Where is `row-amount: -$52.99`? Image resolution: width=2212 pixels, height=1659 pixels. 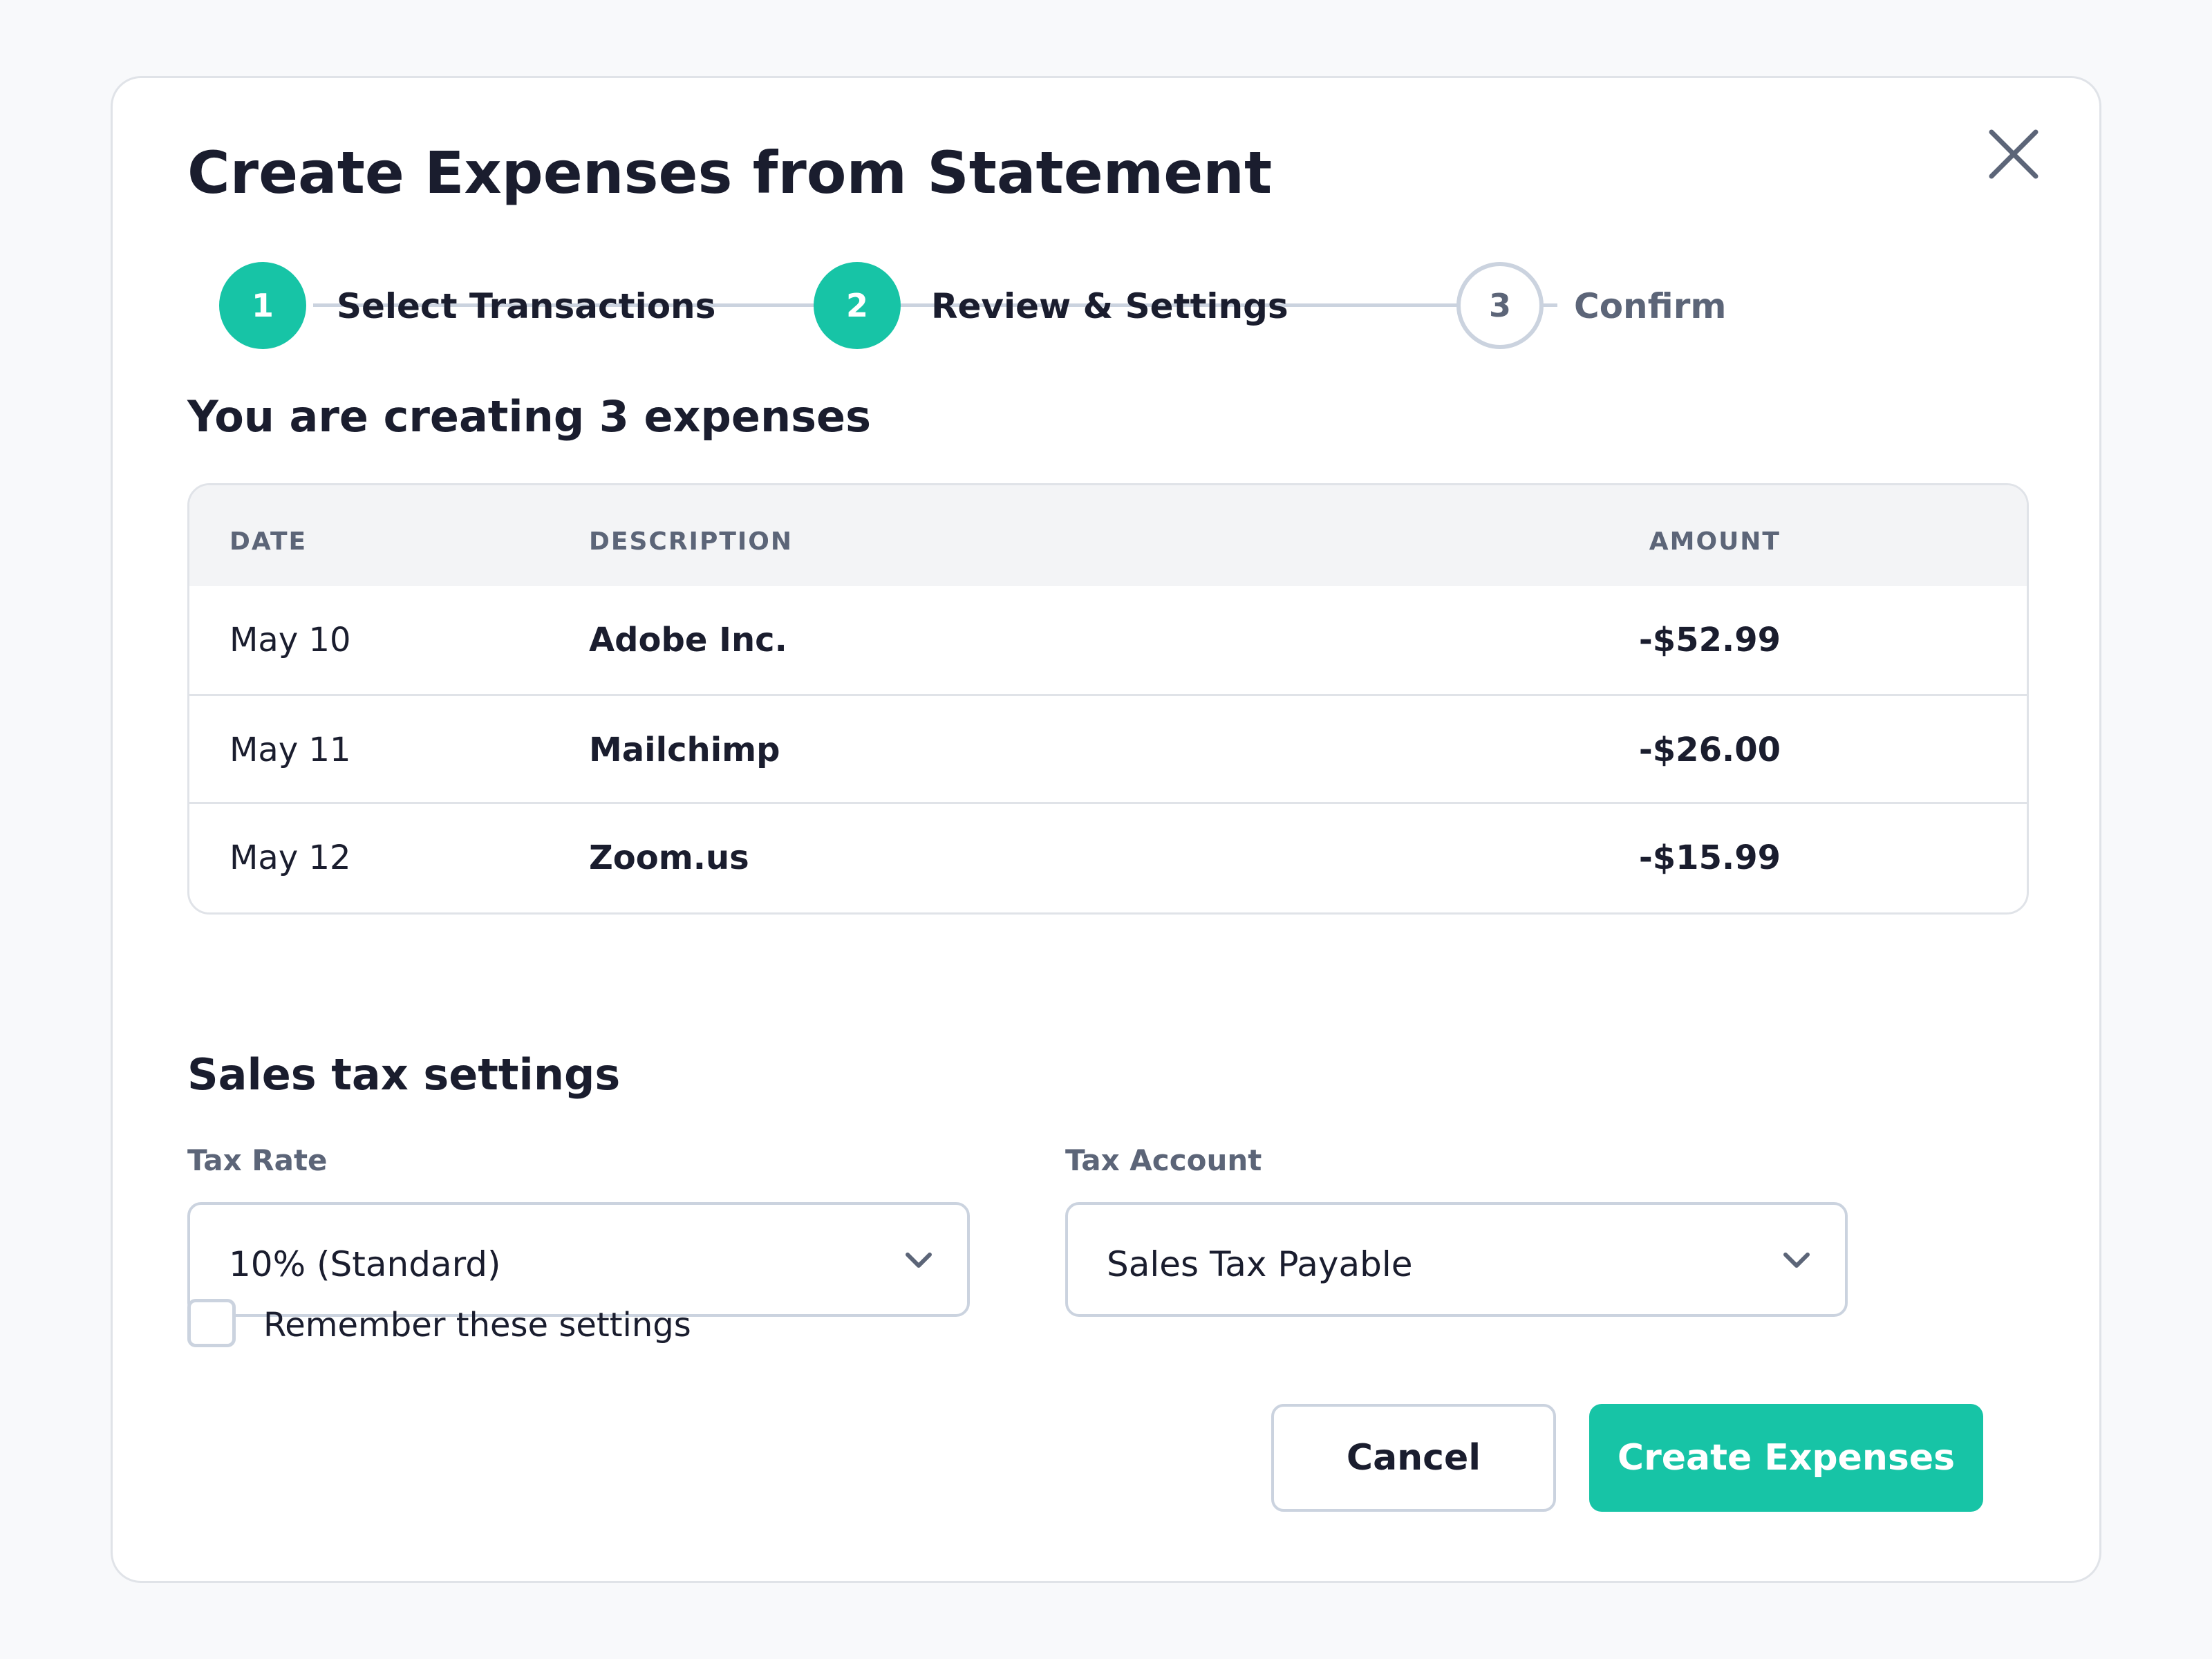
row-amount: -$52.99 is located at coordinates (1709, 640).